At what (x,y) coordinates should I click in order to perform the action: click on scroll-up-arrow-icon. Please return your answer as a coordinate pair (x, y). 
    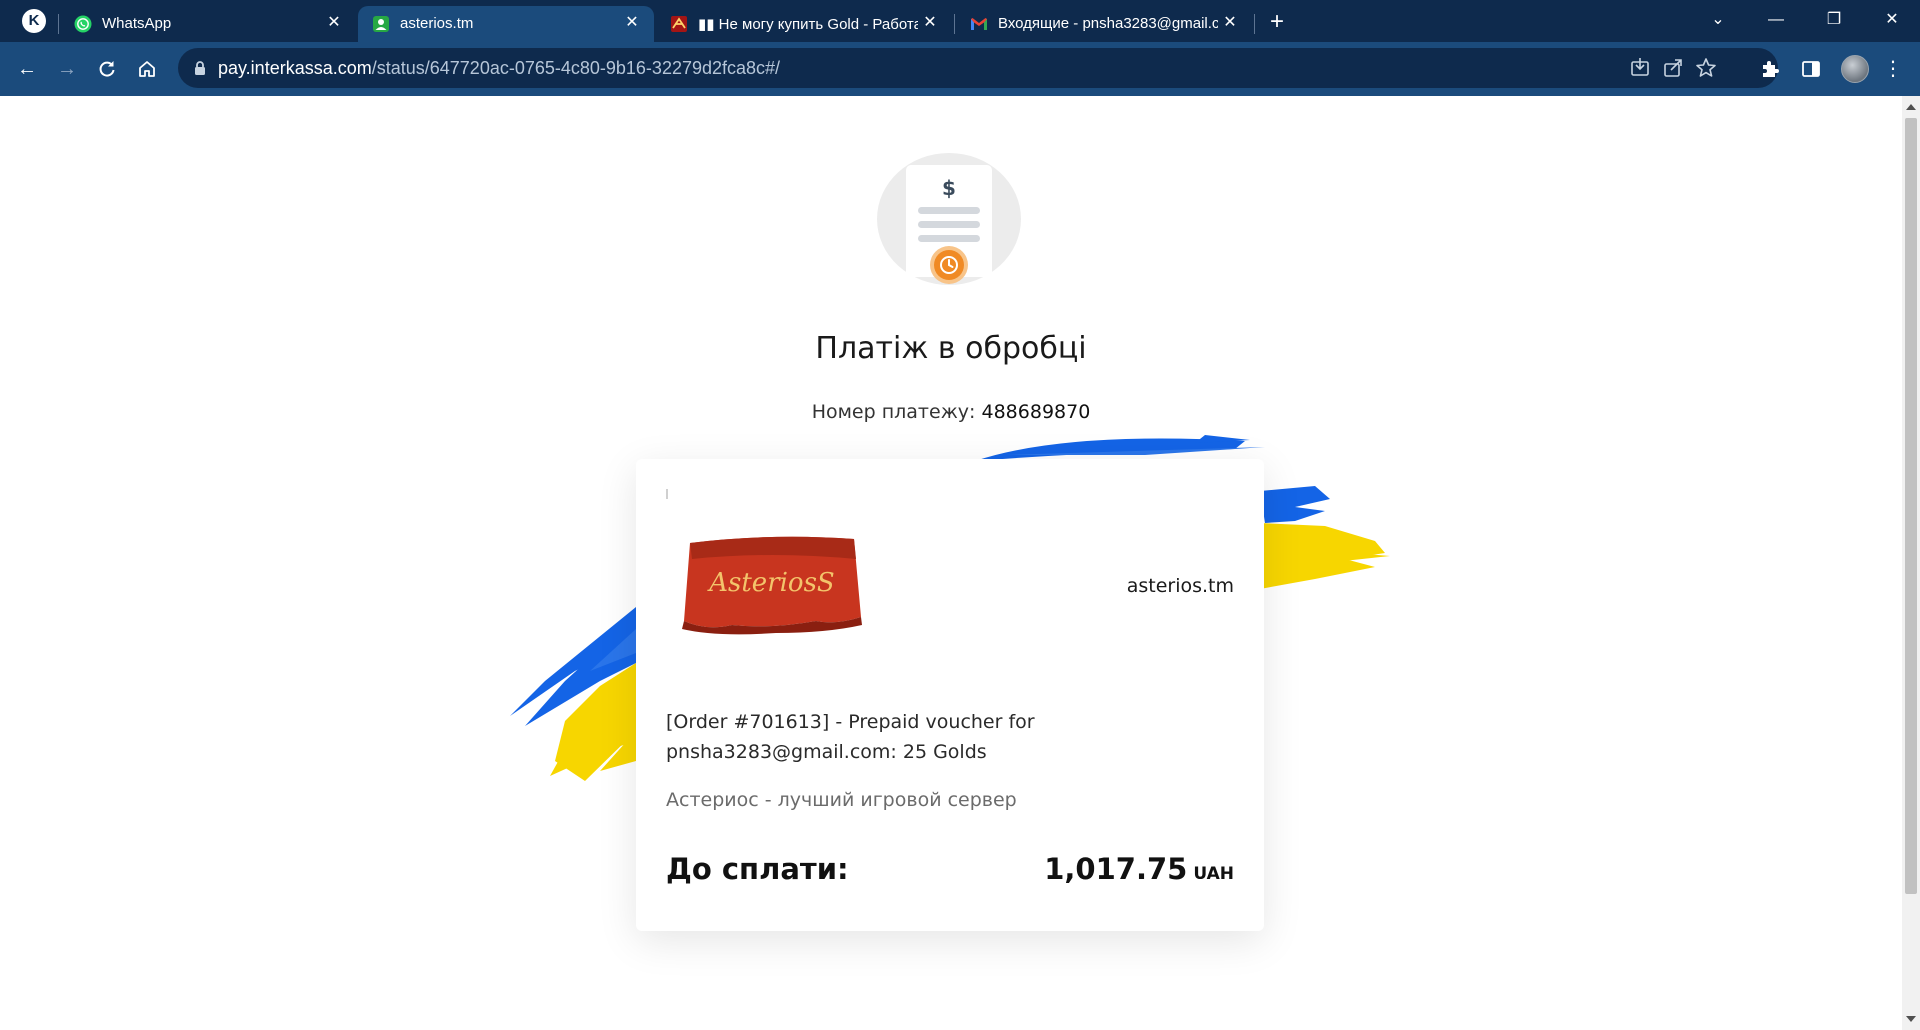
    Looking at the image, I should click on (1911, 107).